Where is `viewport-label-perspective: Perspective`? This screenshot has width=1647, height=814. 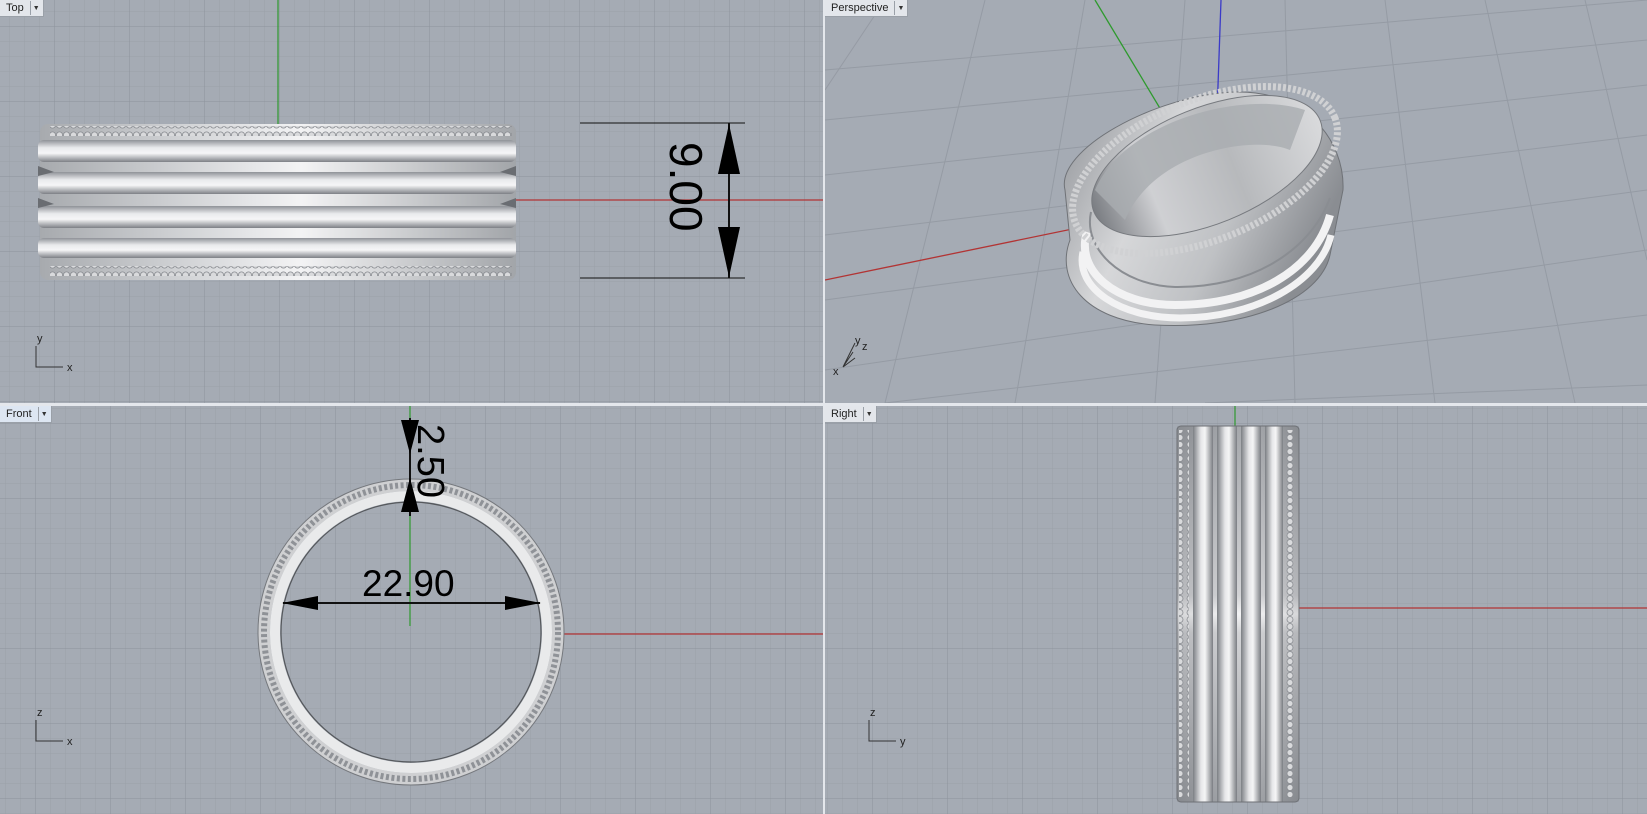 viewport-label-perspective: Perspective is located at coordinates (860, 8).